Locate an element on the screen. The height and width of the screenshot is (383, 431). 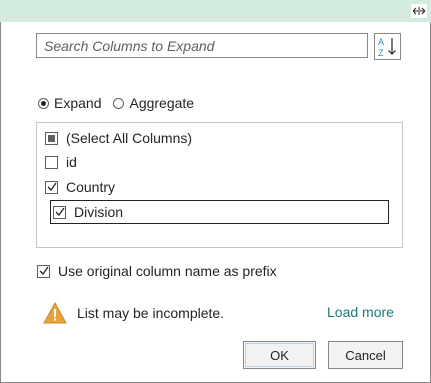
load-more-link: Load more is located at coordinates (360, 312).